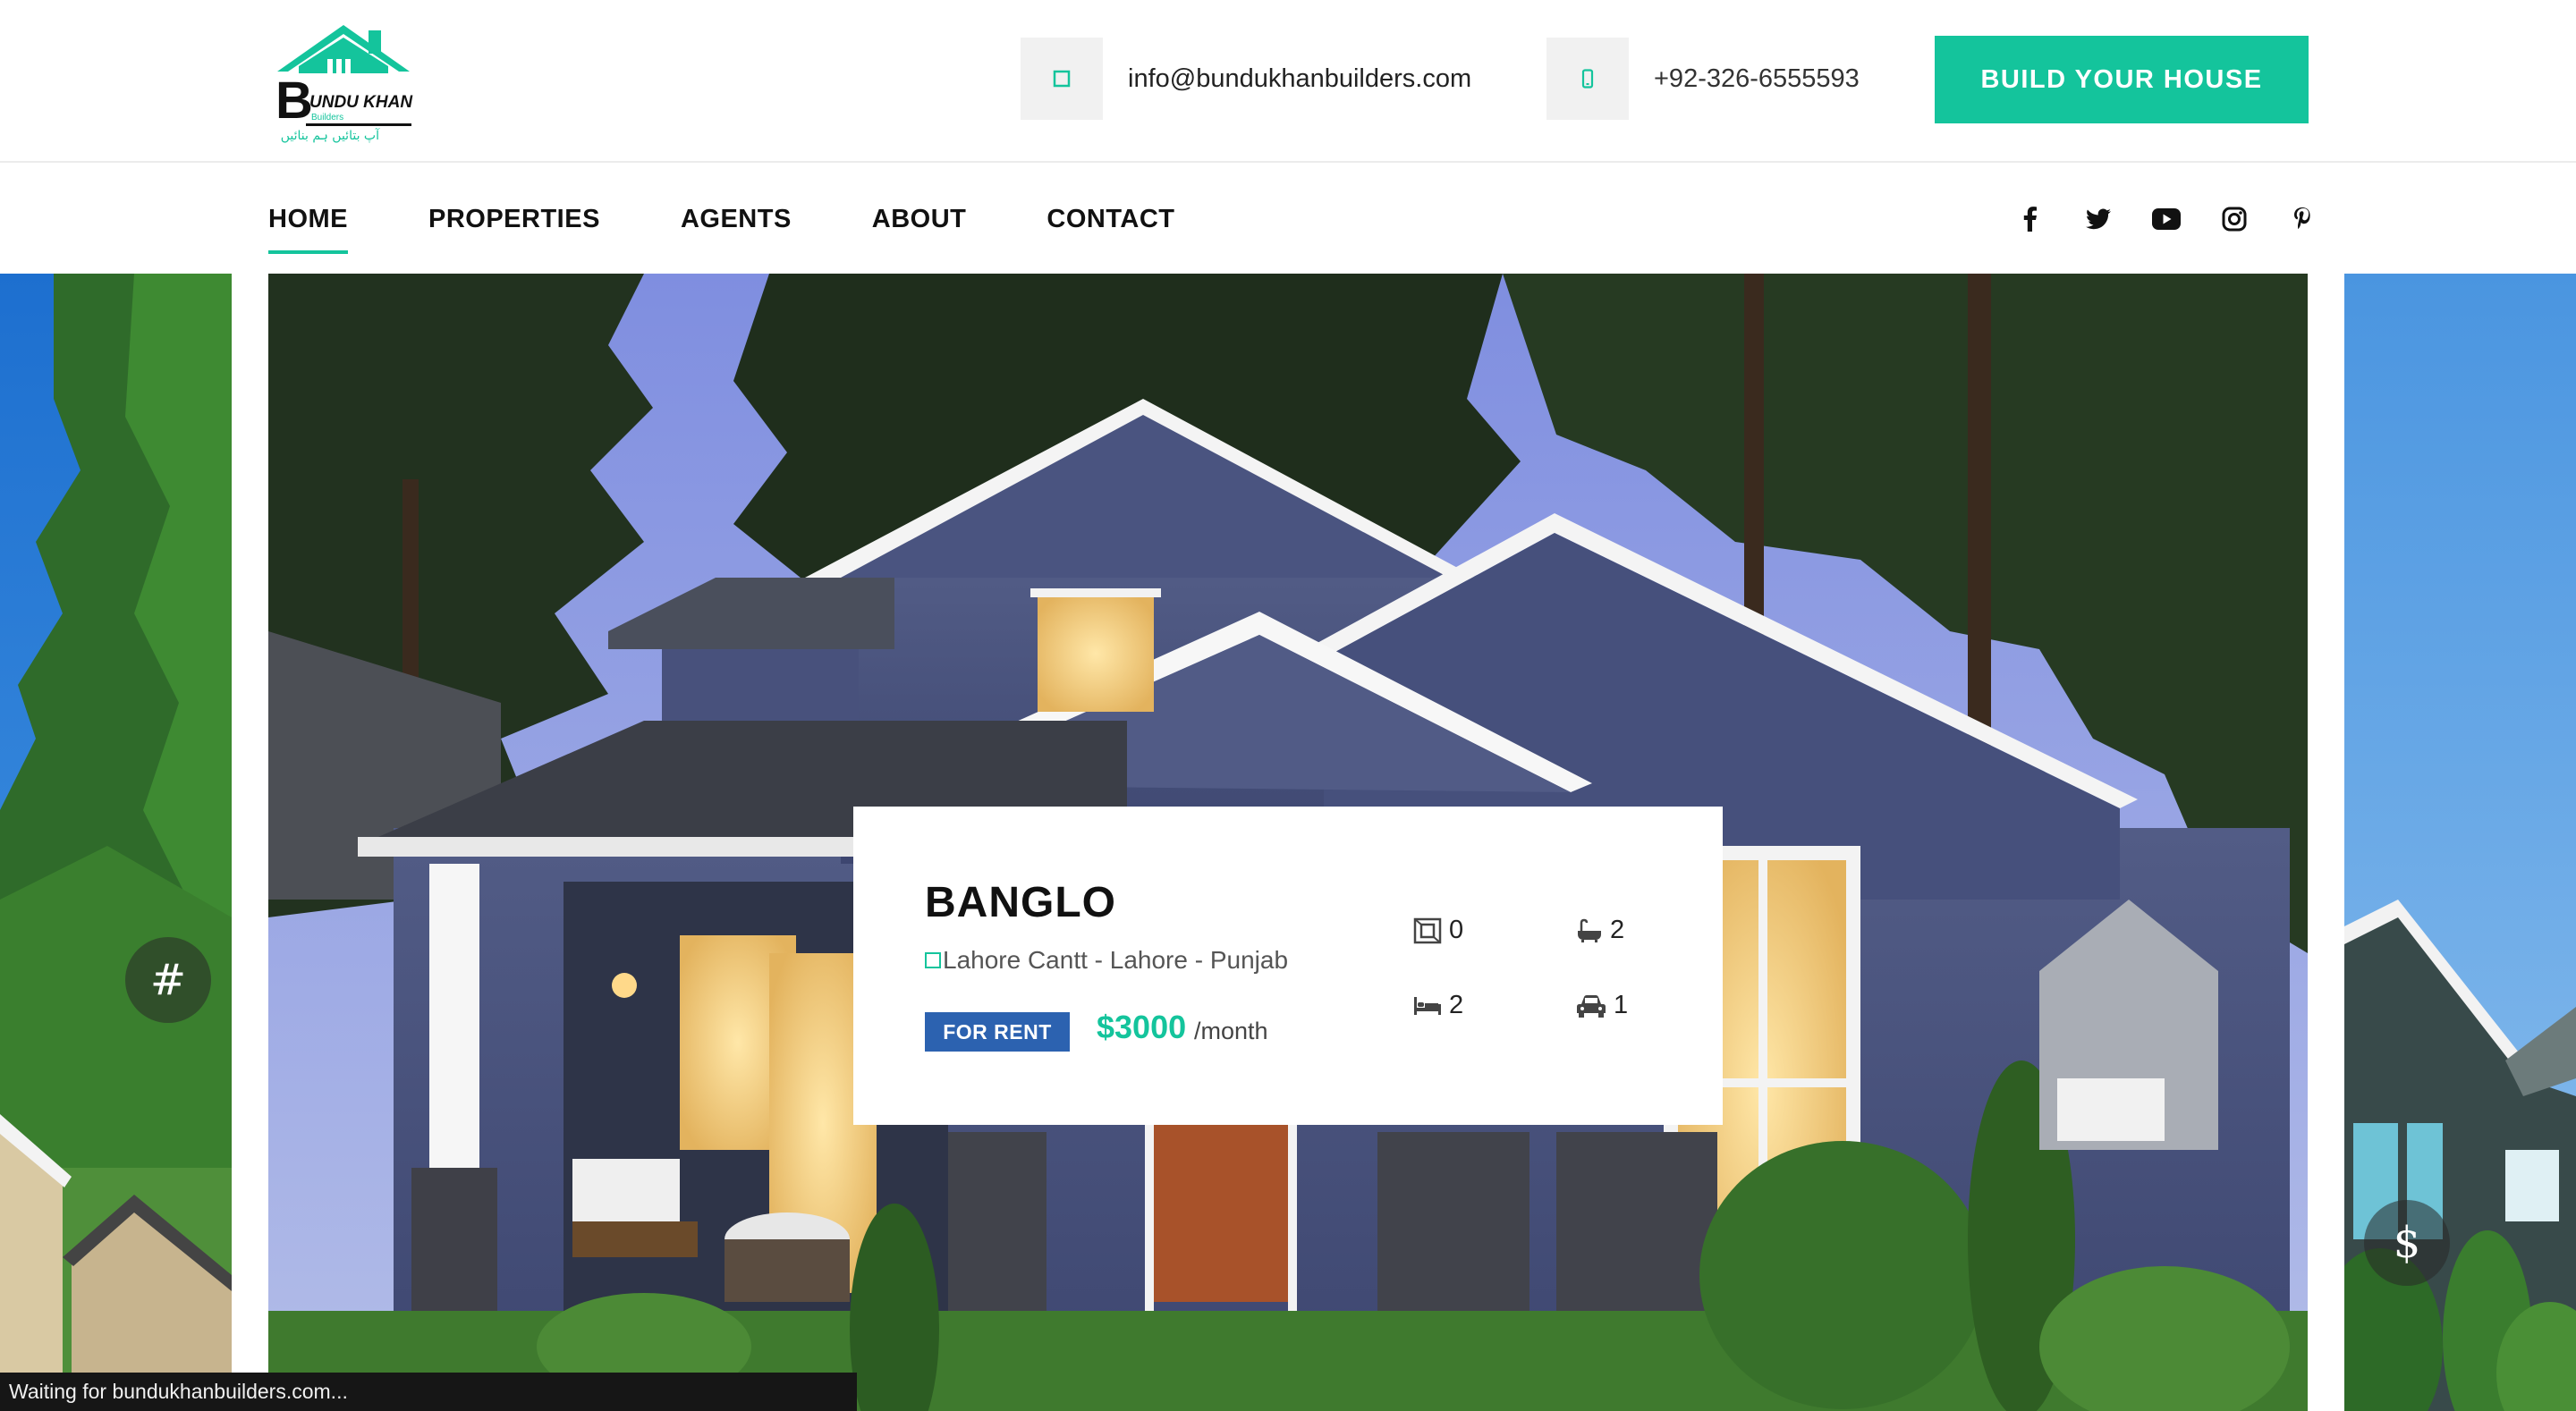 The height and width of the screenshot is (1411, 2576). What do you see at coordinates (1288, 219) in the screenshot?
I see `main-navigation: HOME PROPERTIES AGENTS ABOUT CONTACT` at bounding box center [1288, 219].